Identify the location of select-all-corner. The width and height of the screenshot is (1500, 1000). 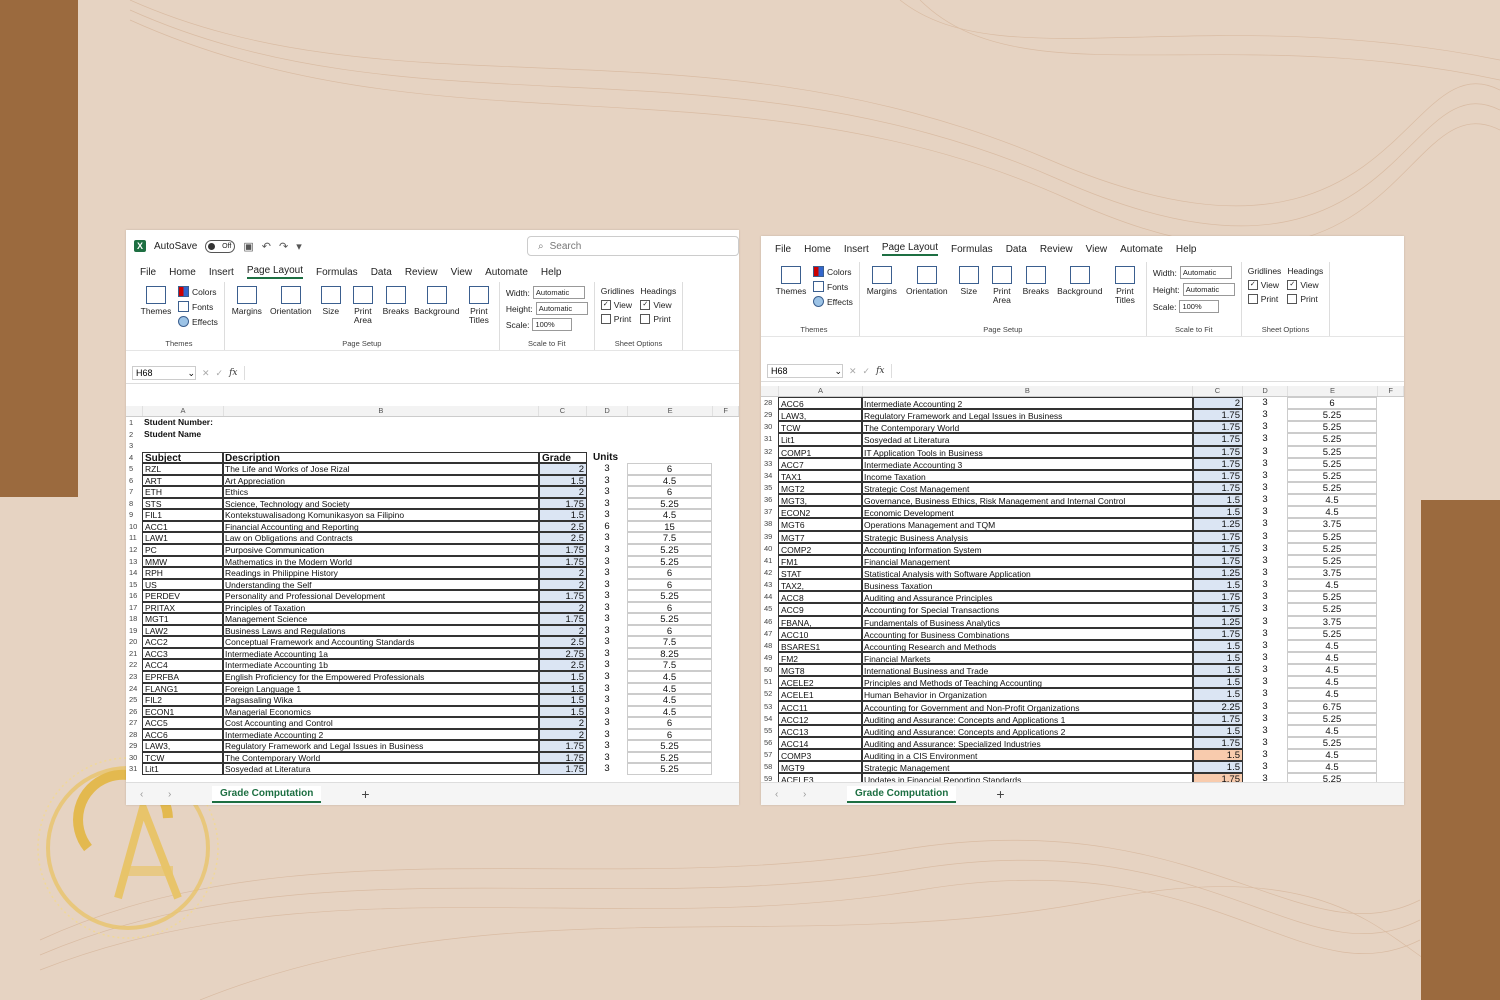
(134, 411).